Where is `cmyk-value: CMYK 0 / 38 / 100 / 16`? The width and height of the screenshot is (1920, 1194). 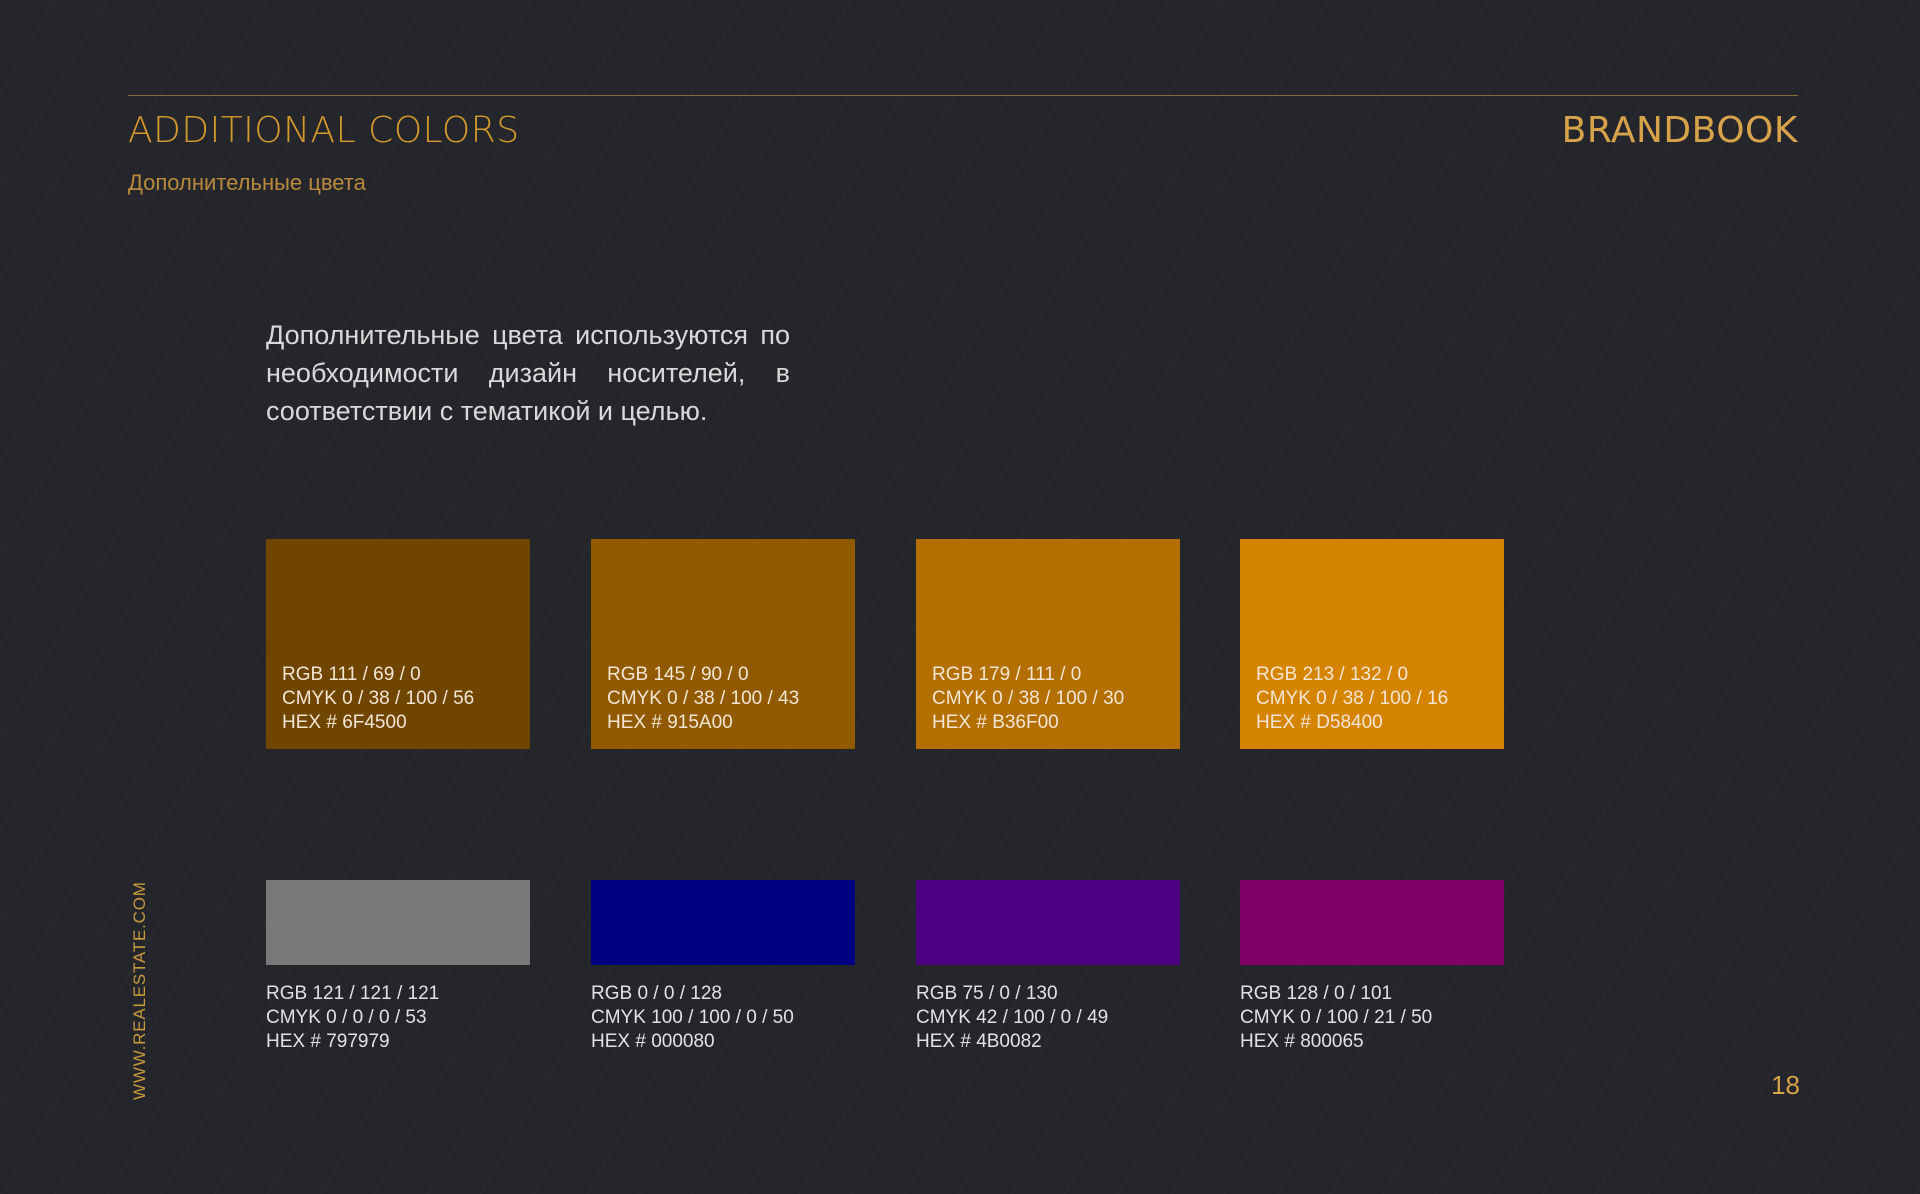
cmyk-value: CMYK 0 / 38 / 100 / 16 is located at coordinates (1352, 698).